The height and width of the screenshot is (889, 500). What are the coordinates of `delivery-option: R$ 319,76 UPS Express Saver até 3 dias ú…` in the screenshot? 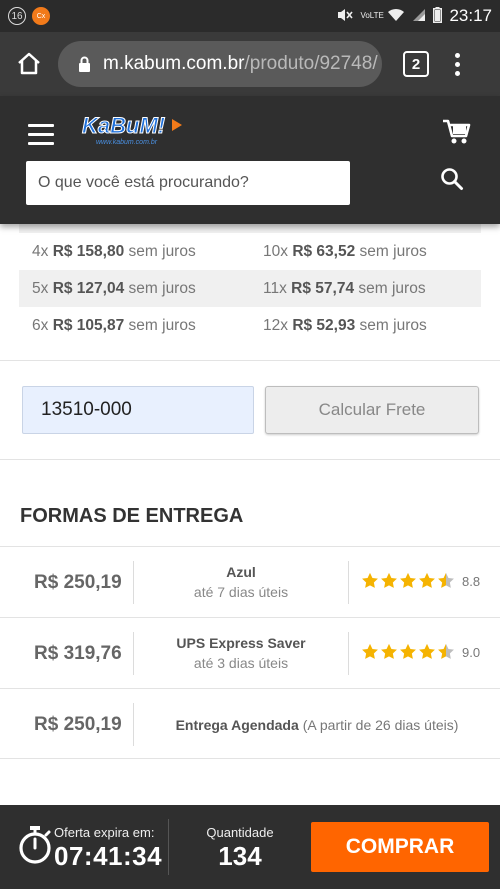 It's located at (250, 652).